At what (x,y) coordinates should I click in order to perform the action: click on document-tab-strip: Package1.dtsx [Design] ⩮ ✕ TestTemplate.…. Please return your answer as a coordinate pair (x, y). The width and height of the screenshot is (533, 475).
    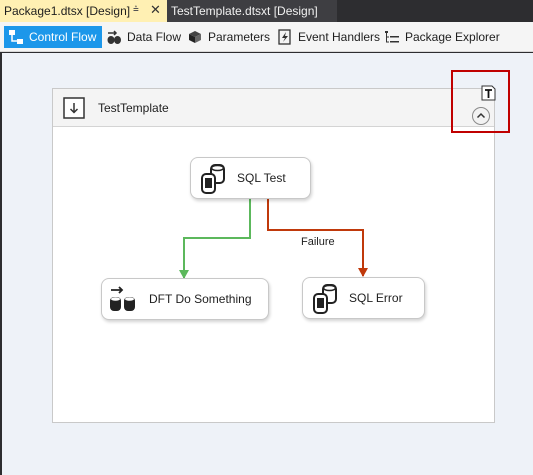
    Looking at the image, I should click on (266, 11).